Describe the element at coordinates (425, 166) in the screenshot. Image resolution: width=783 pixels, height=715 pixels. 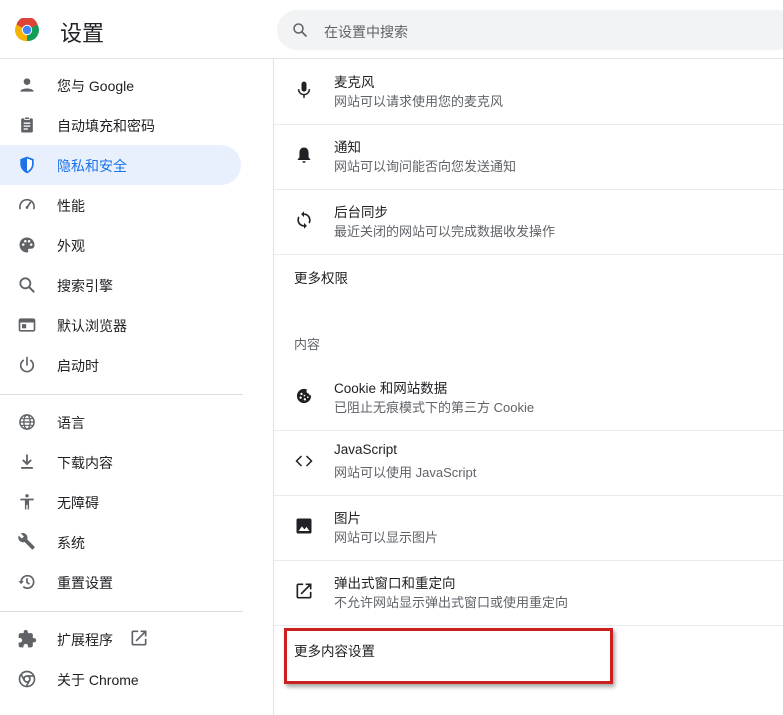
I see `setting-description: 网站可以询问能否向您发送通知` at that location.